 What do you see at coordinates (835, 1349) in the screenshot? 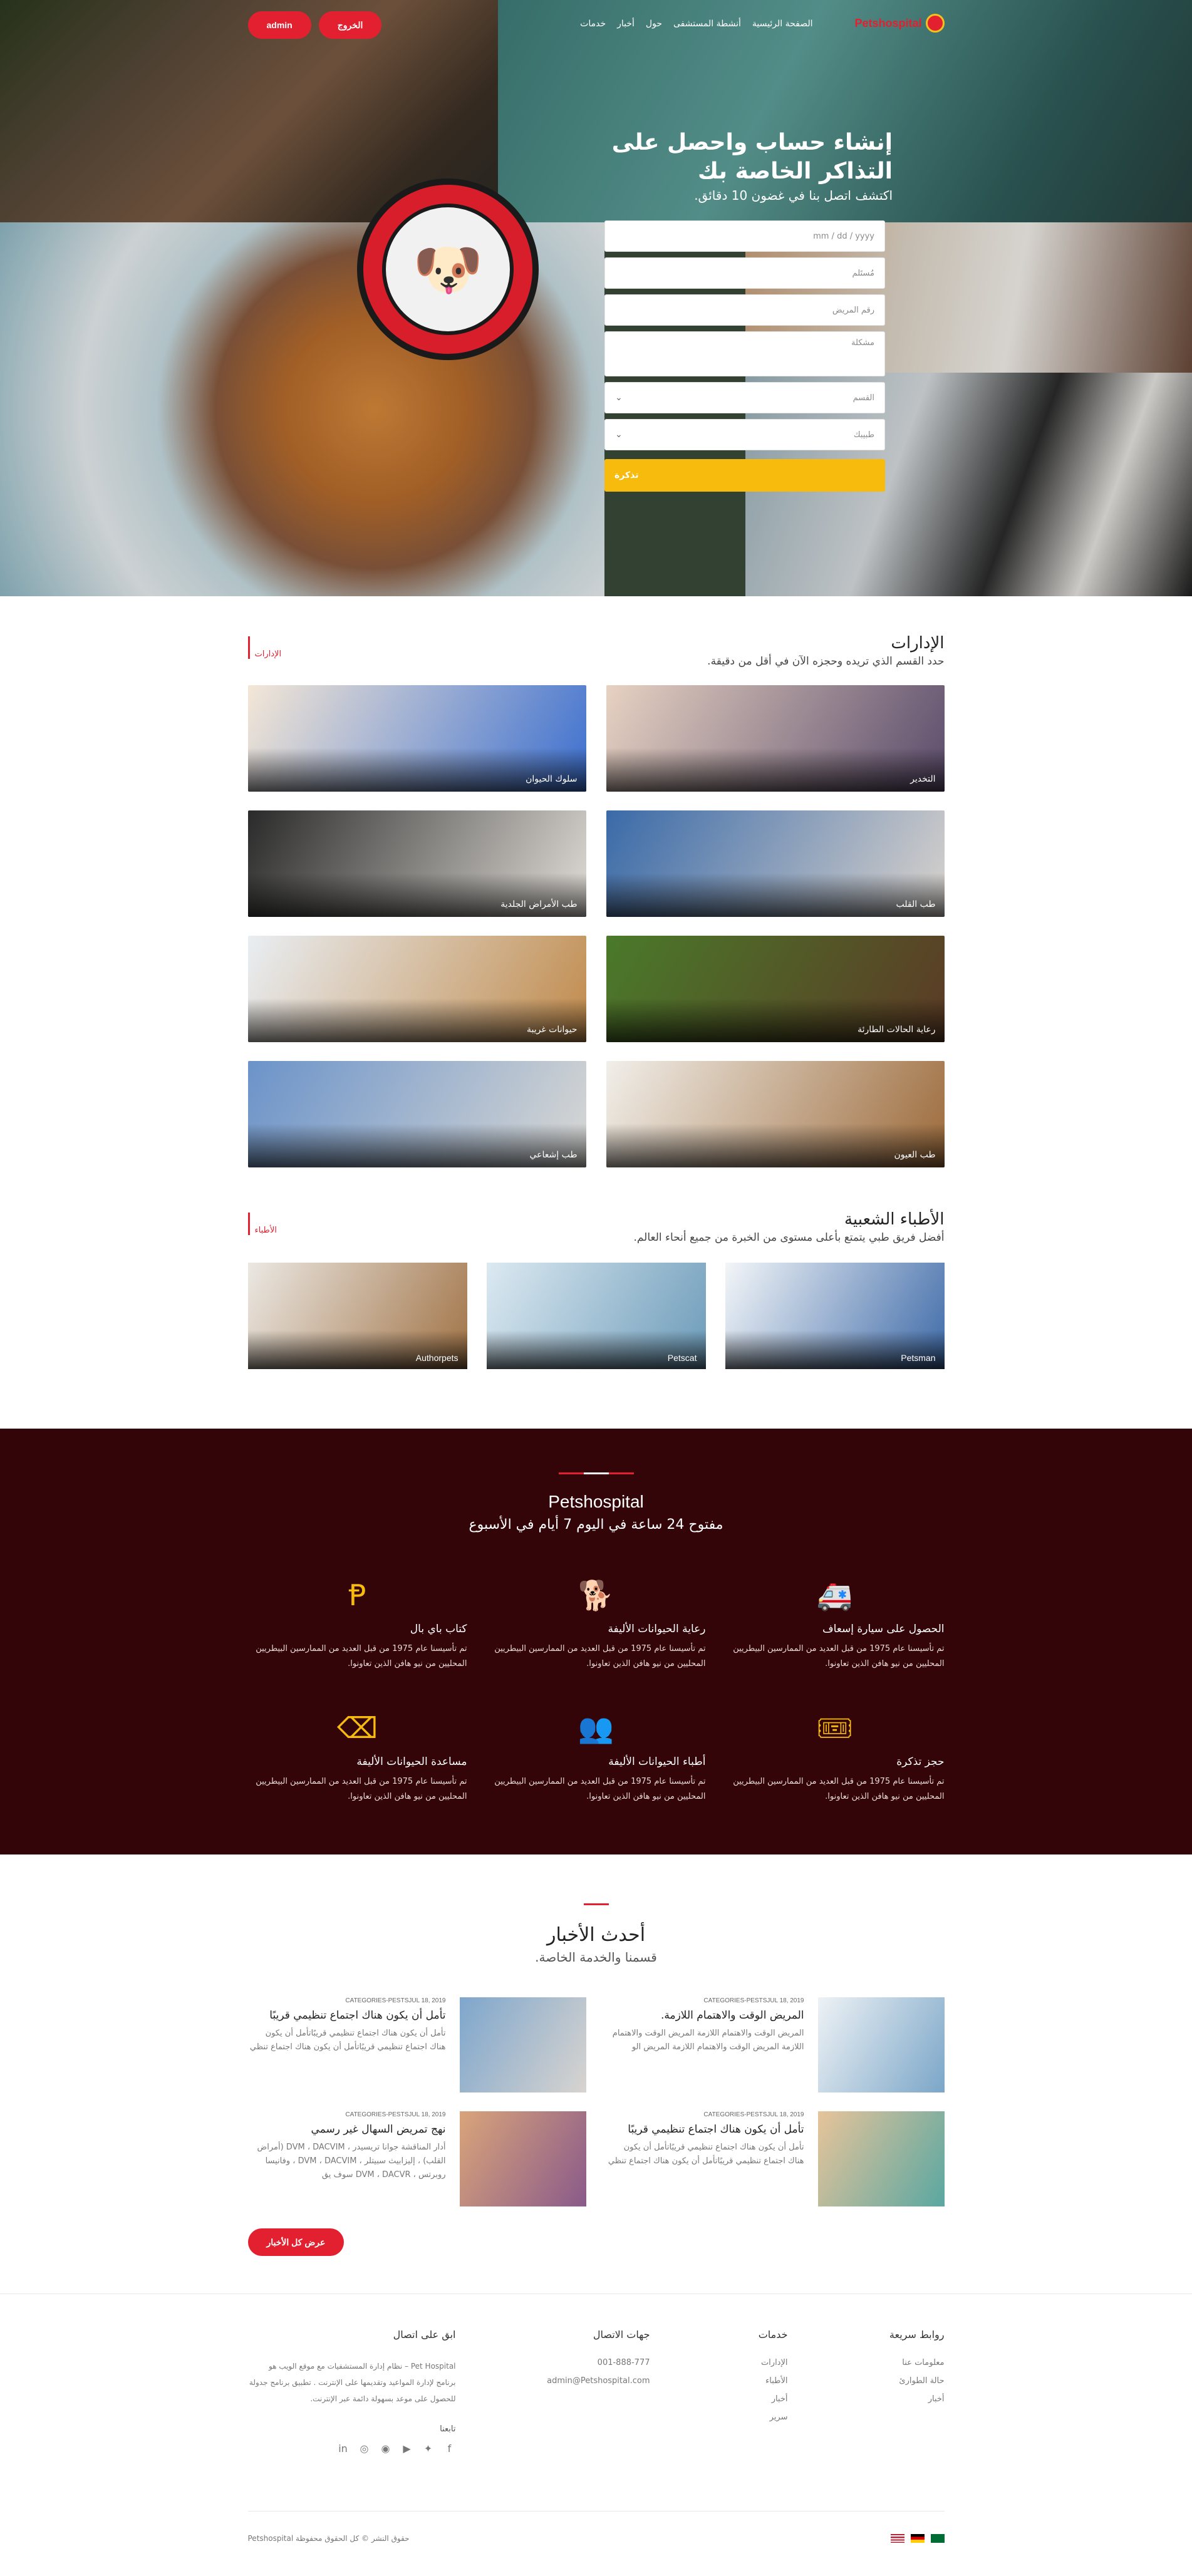
I see `doctor-caption: Petsman` at bounding box center [835, 1349].